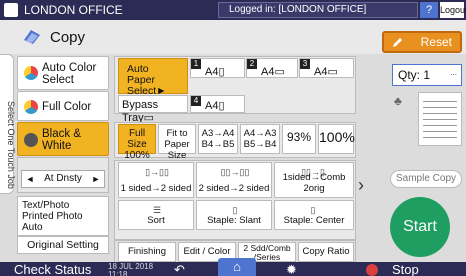 The width and height of the screenshot is (466, 276). I want to click on density-label: At Dnsty, so click(63, 178).